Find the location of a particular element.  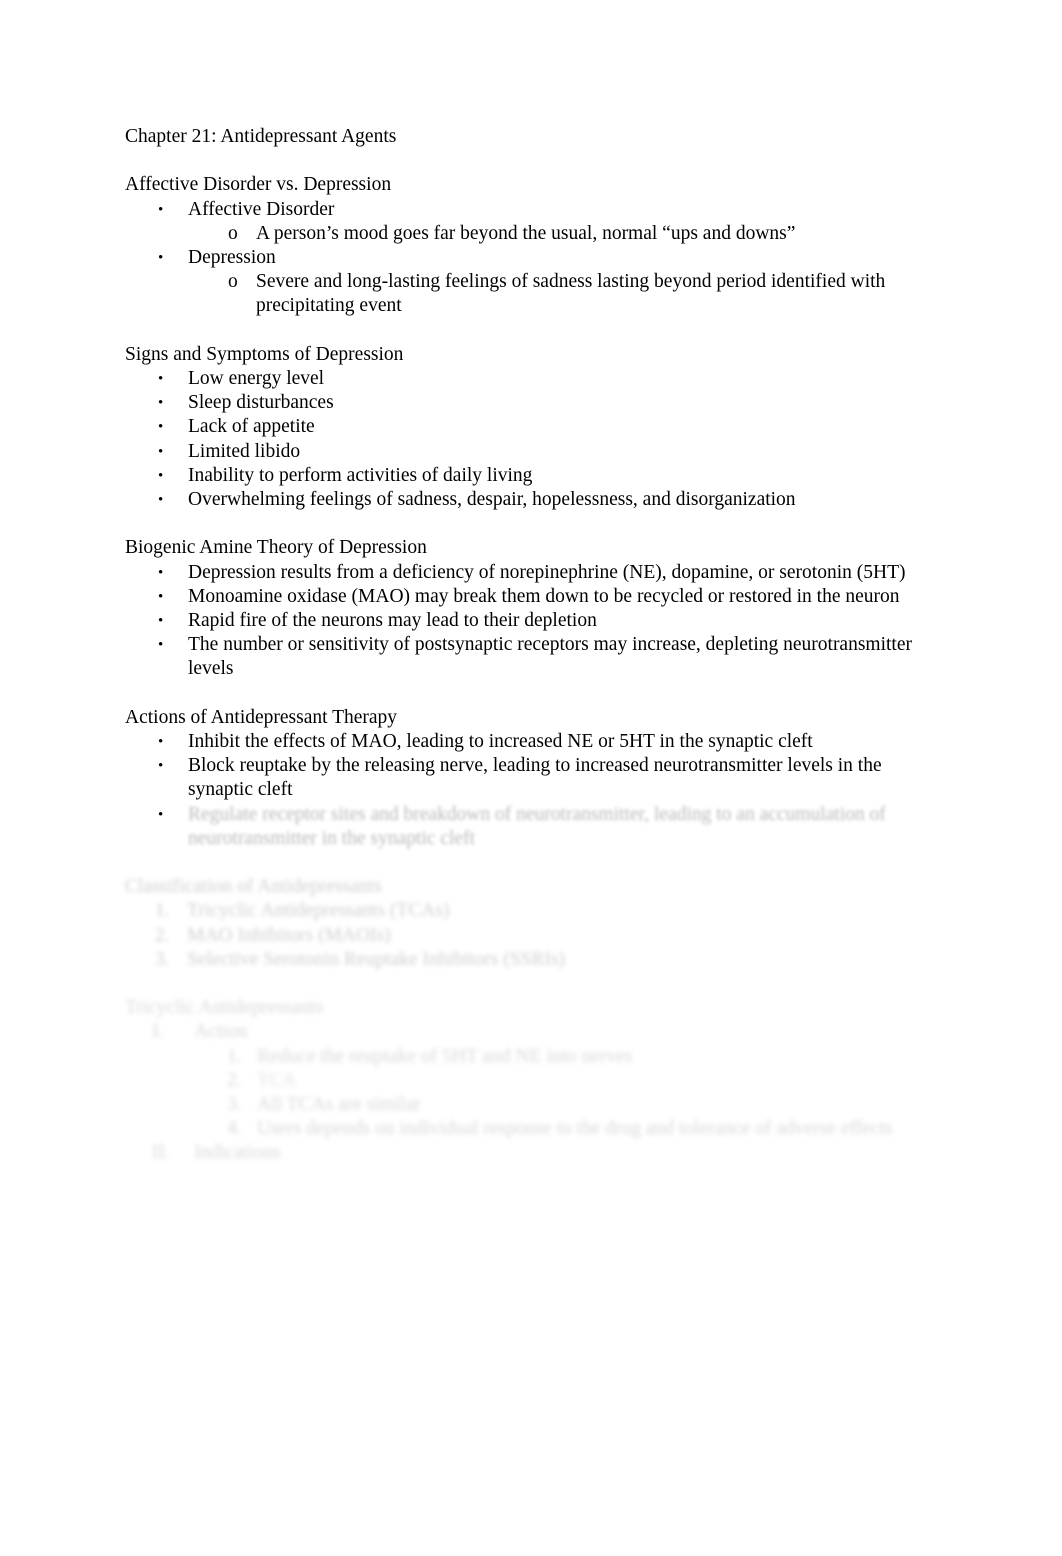

list-item: • Limited libido is located at coordinates (531, 452).